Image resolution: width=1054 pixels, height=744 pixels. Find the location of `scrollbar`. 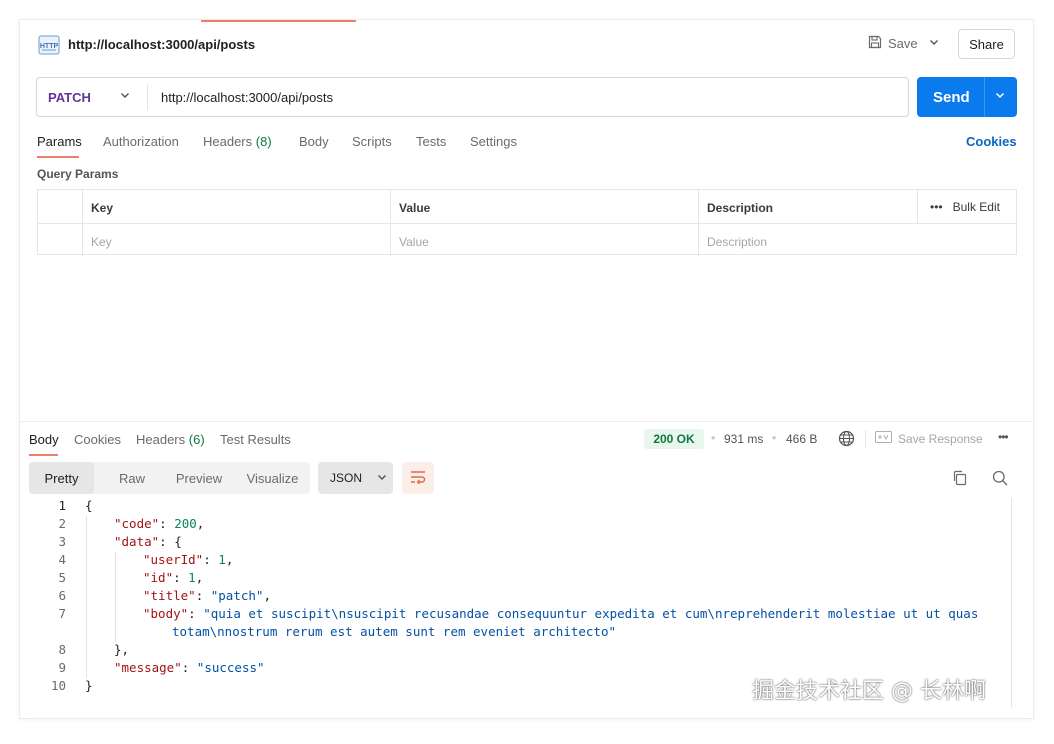

scrollbar is located at coordinates (1011, 603).